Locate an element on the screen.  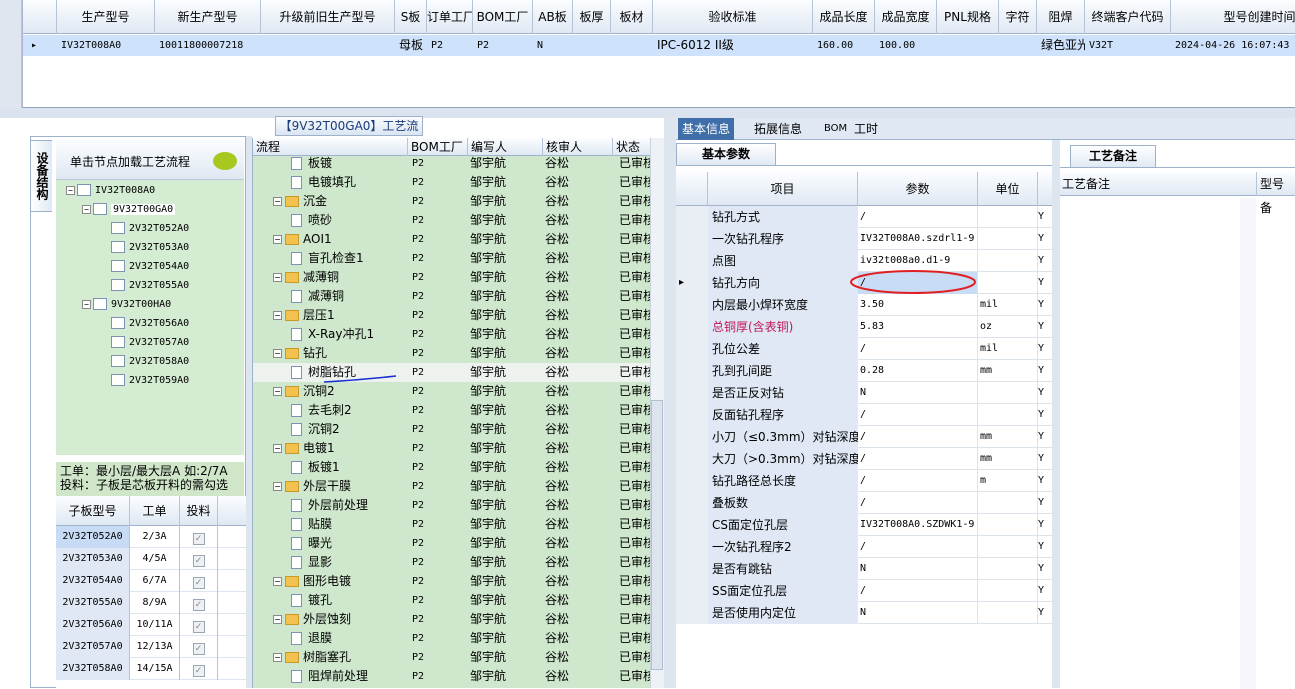
underline-mark is located at coordinates (360, 379).